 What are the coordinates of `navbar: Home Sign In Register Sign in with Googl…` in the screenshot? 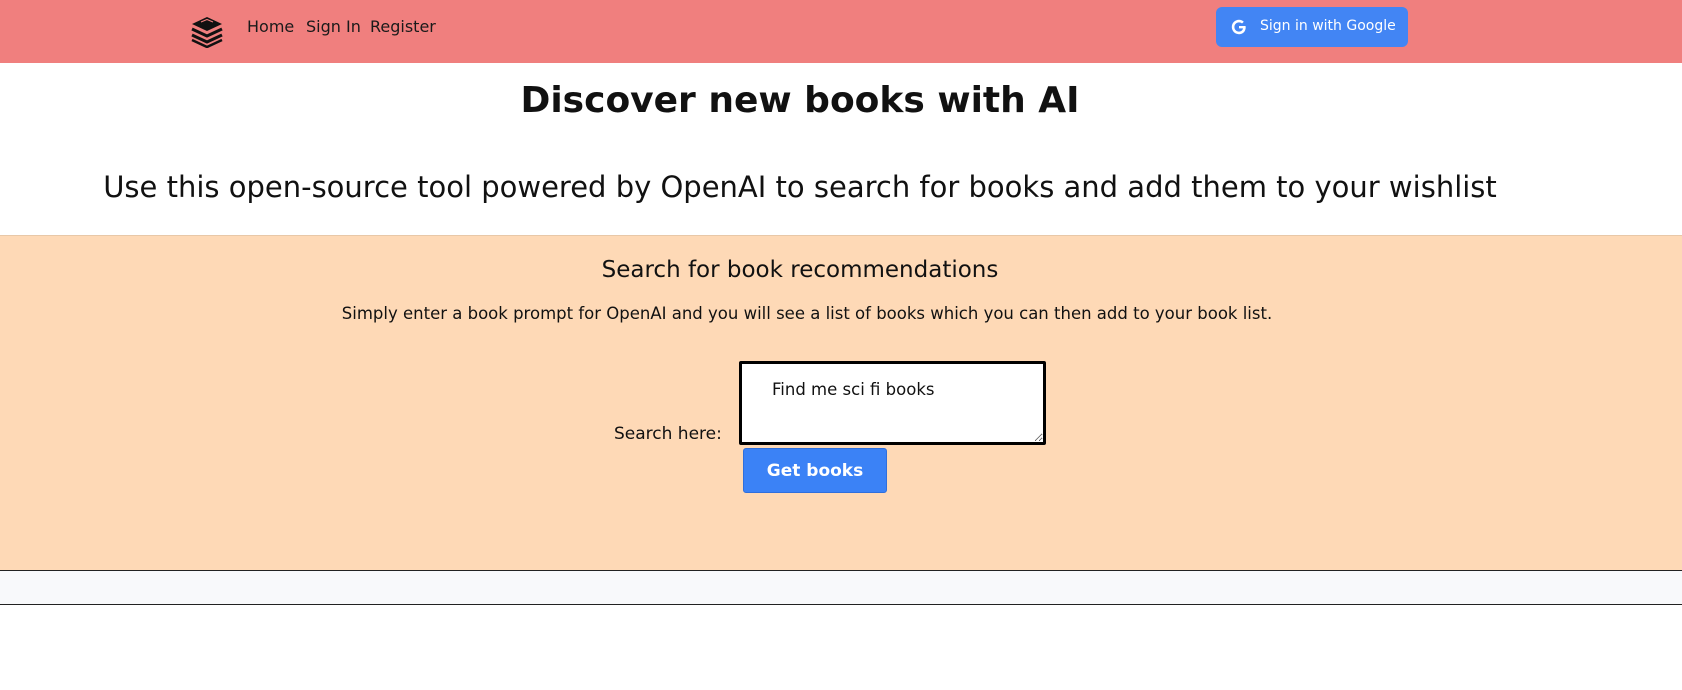 It's located at (841, 31).